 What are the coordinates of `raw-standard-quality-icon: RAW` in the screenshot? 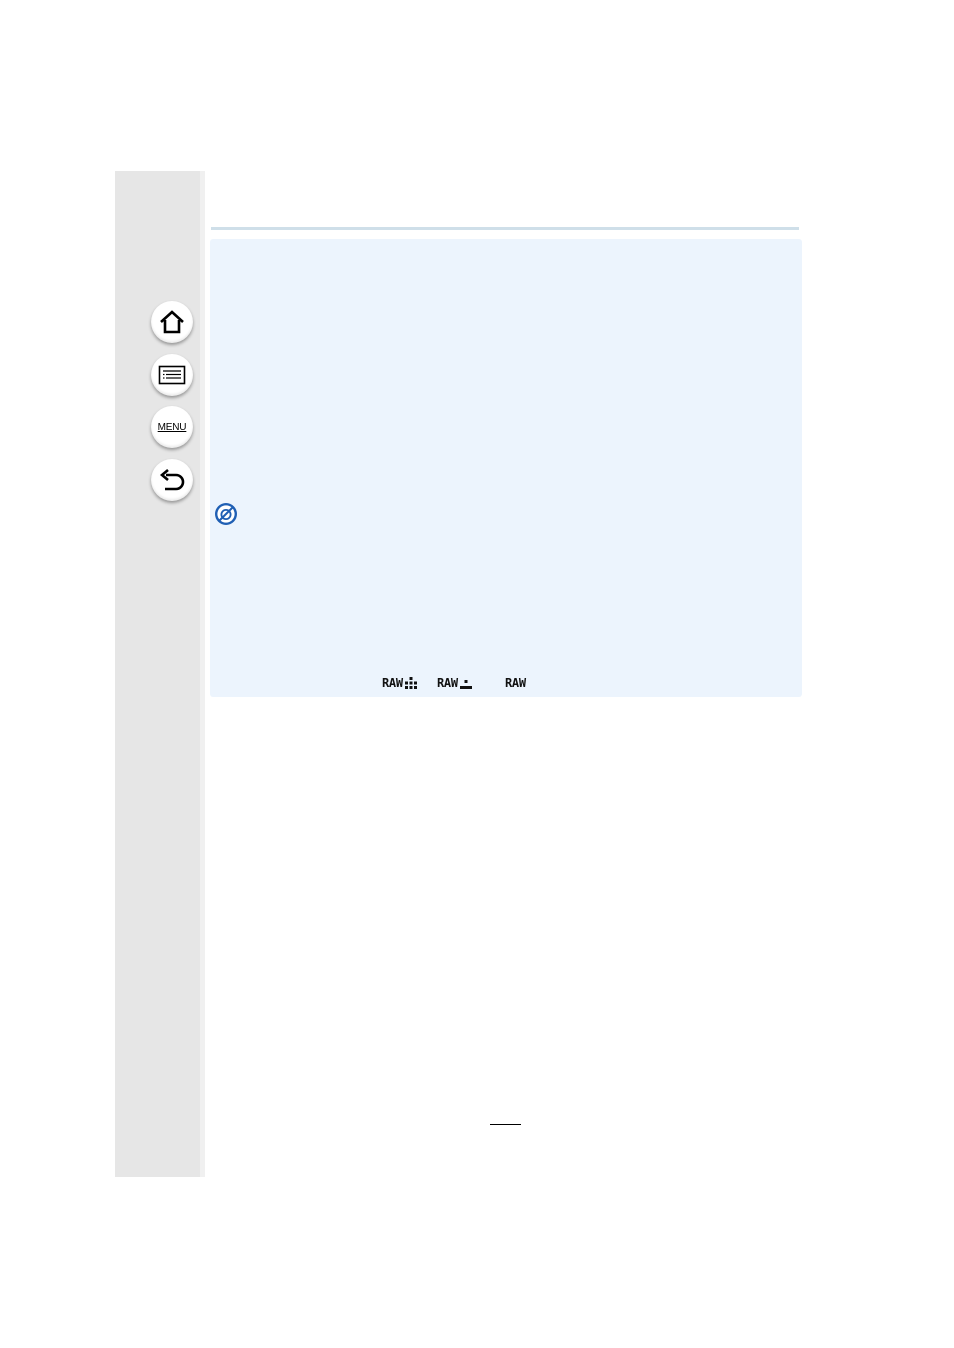 It's located at (454, 683).